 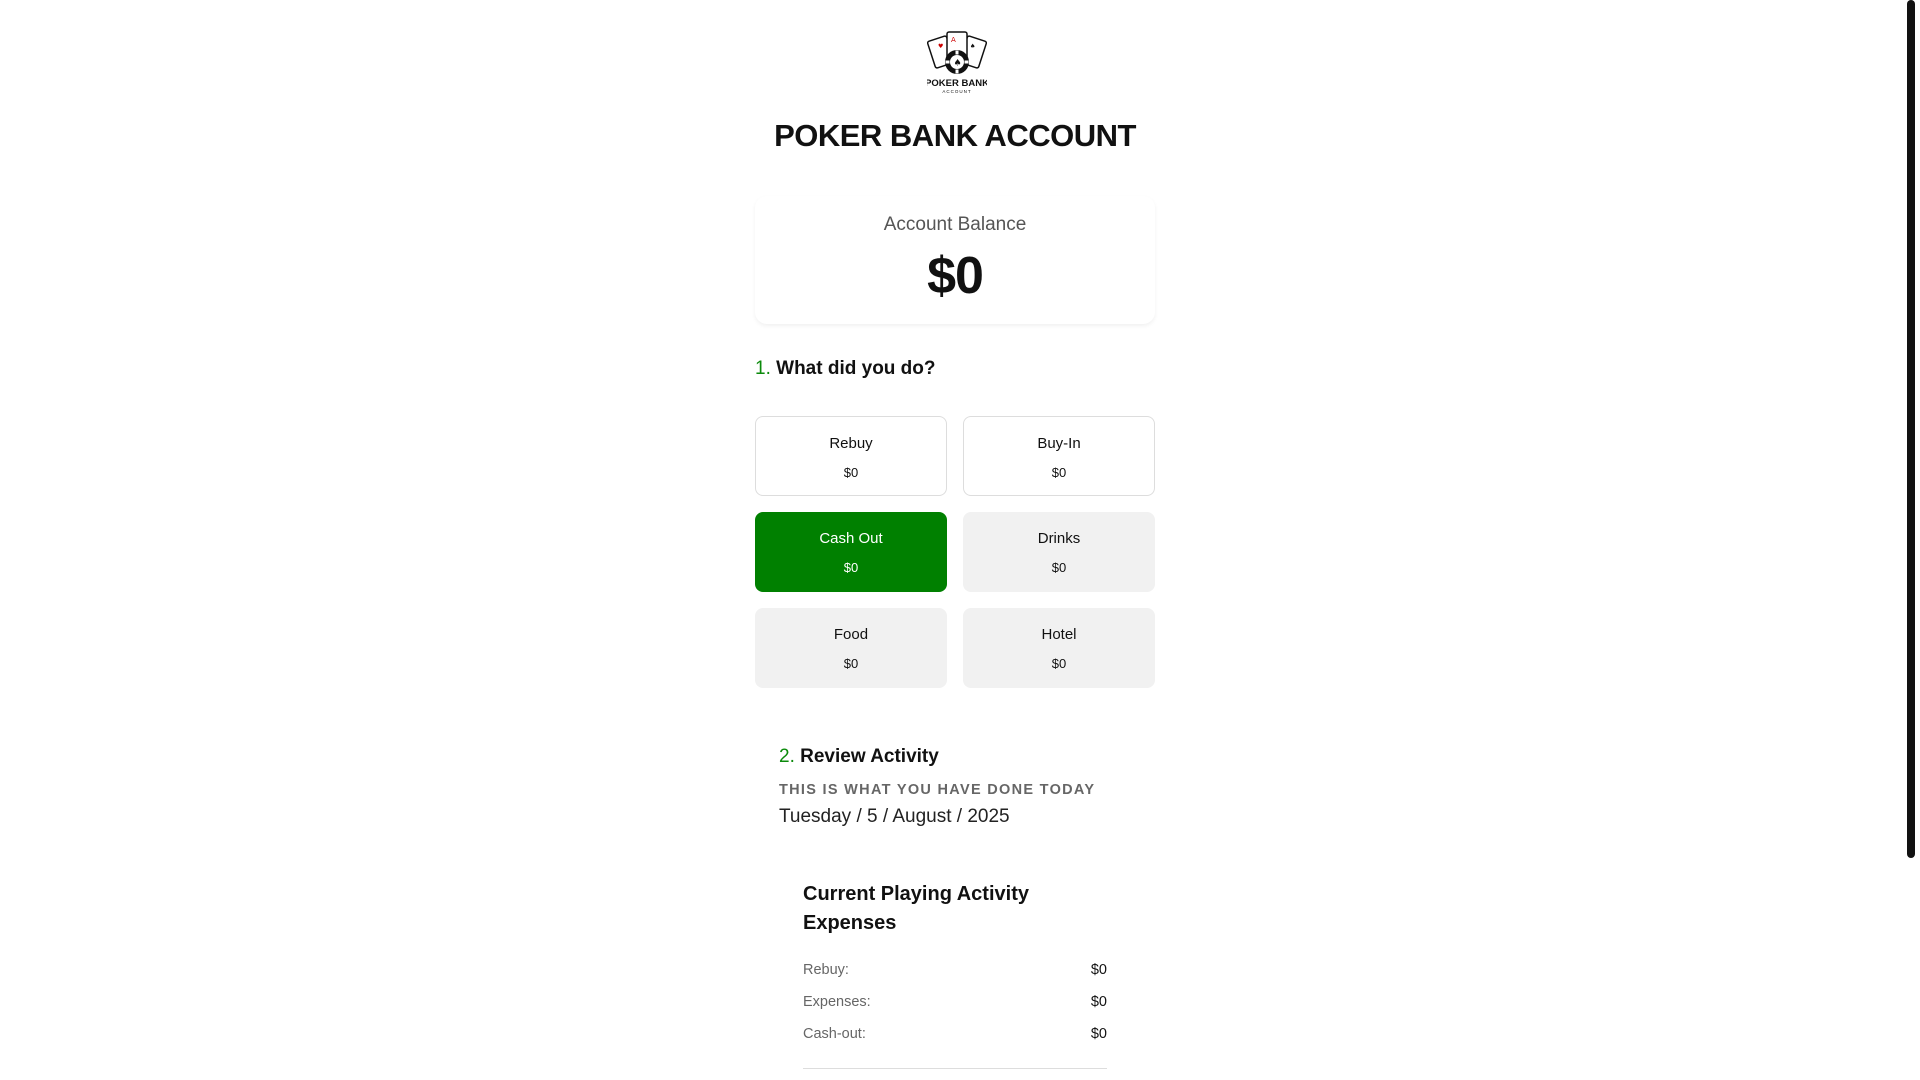 I want to click on hotel-button: Hotel $0, so click(x=1059, y=648).